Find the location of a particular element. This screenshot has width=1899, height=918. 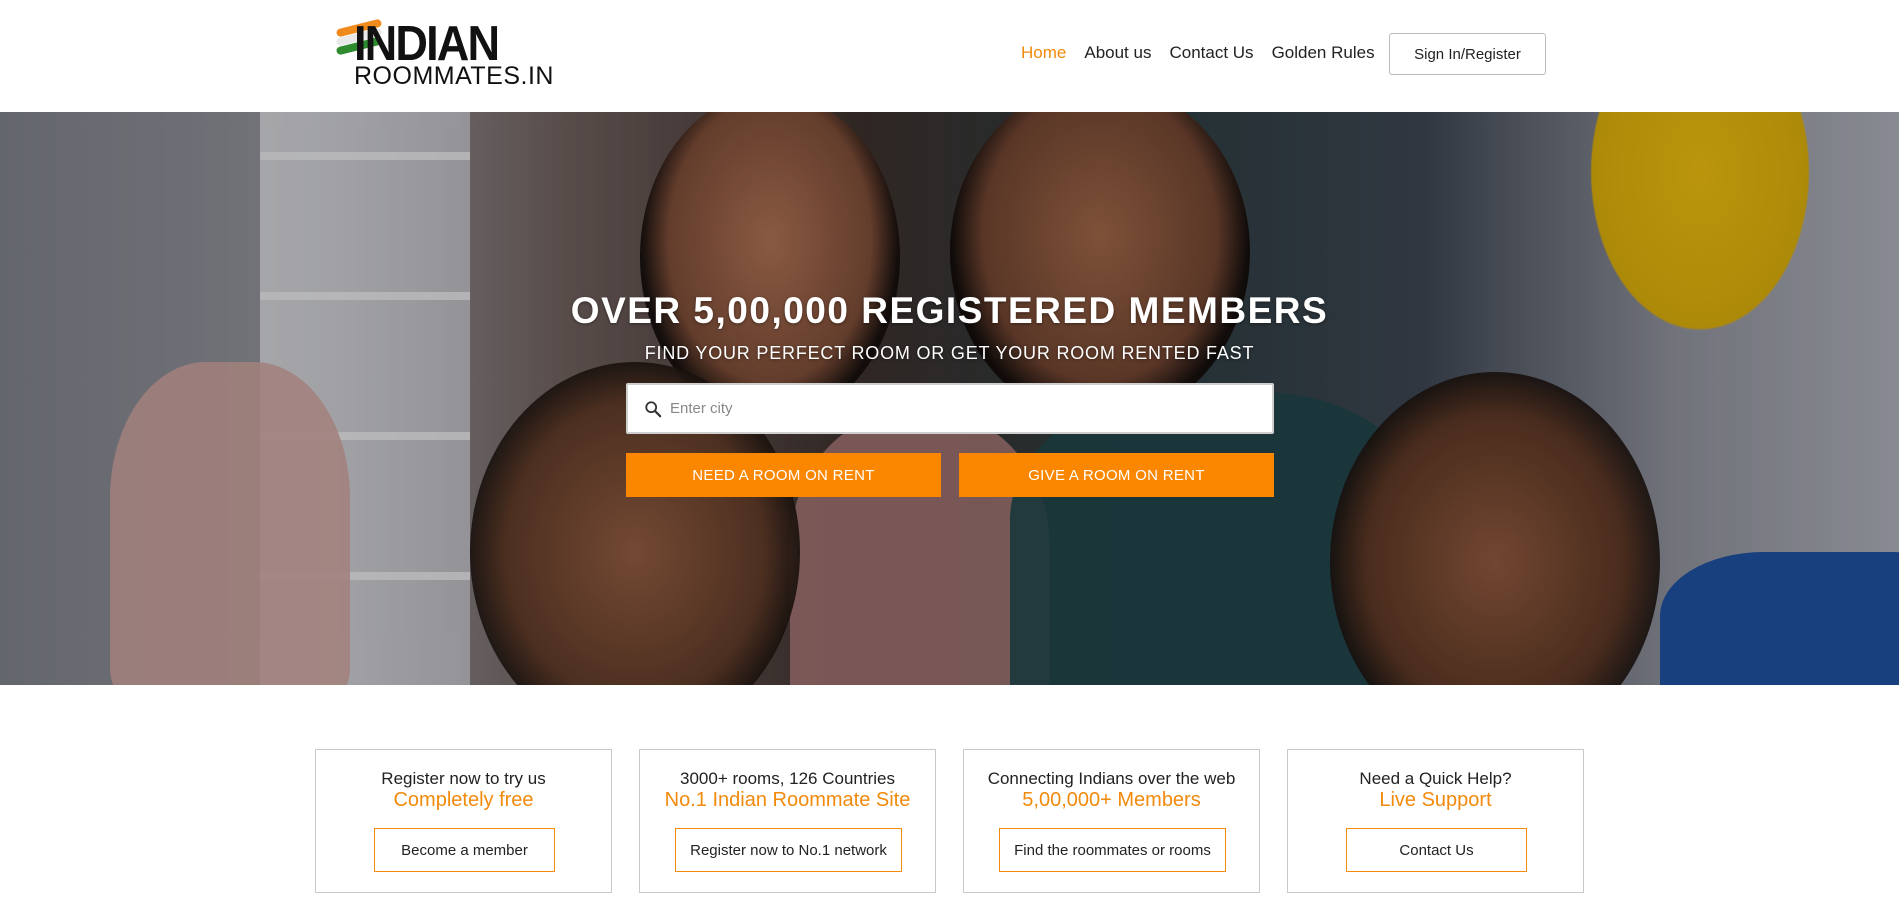

feature-caption: Need a Quick Help? is located at coordinates (1435, 778).